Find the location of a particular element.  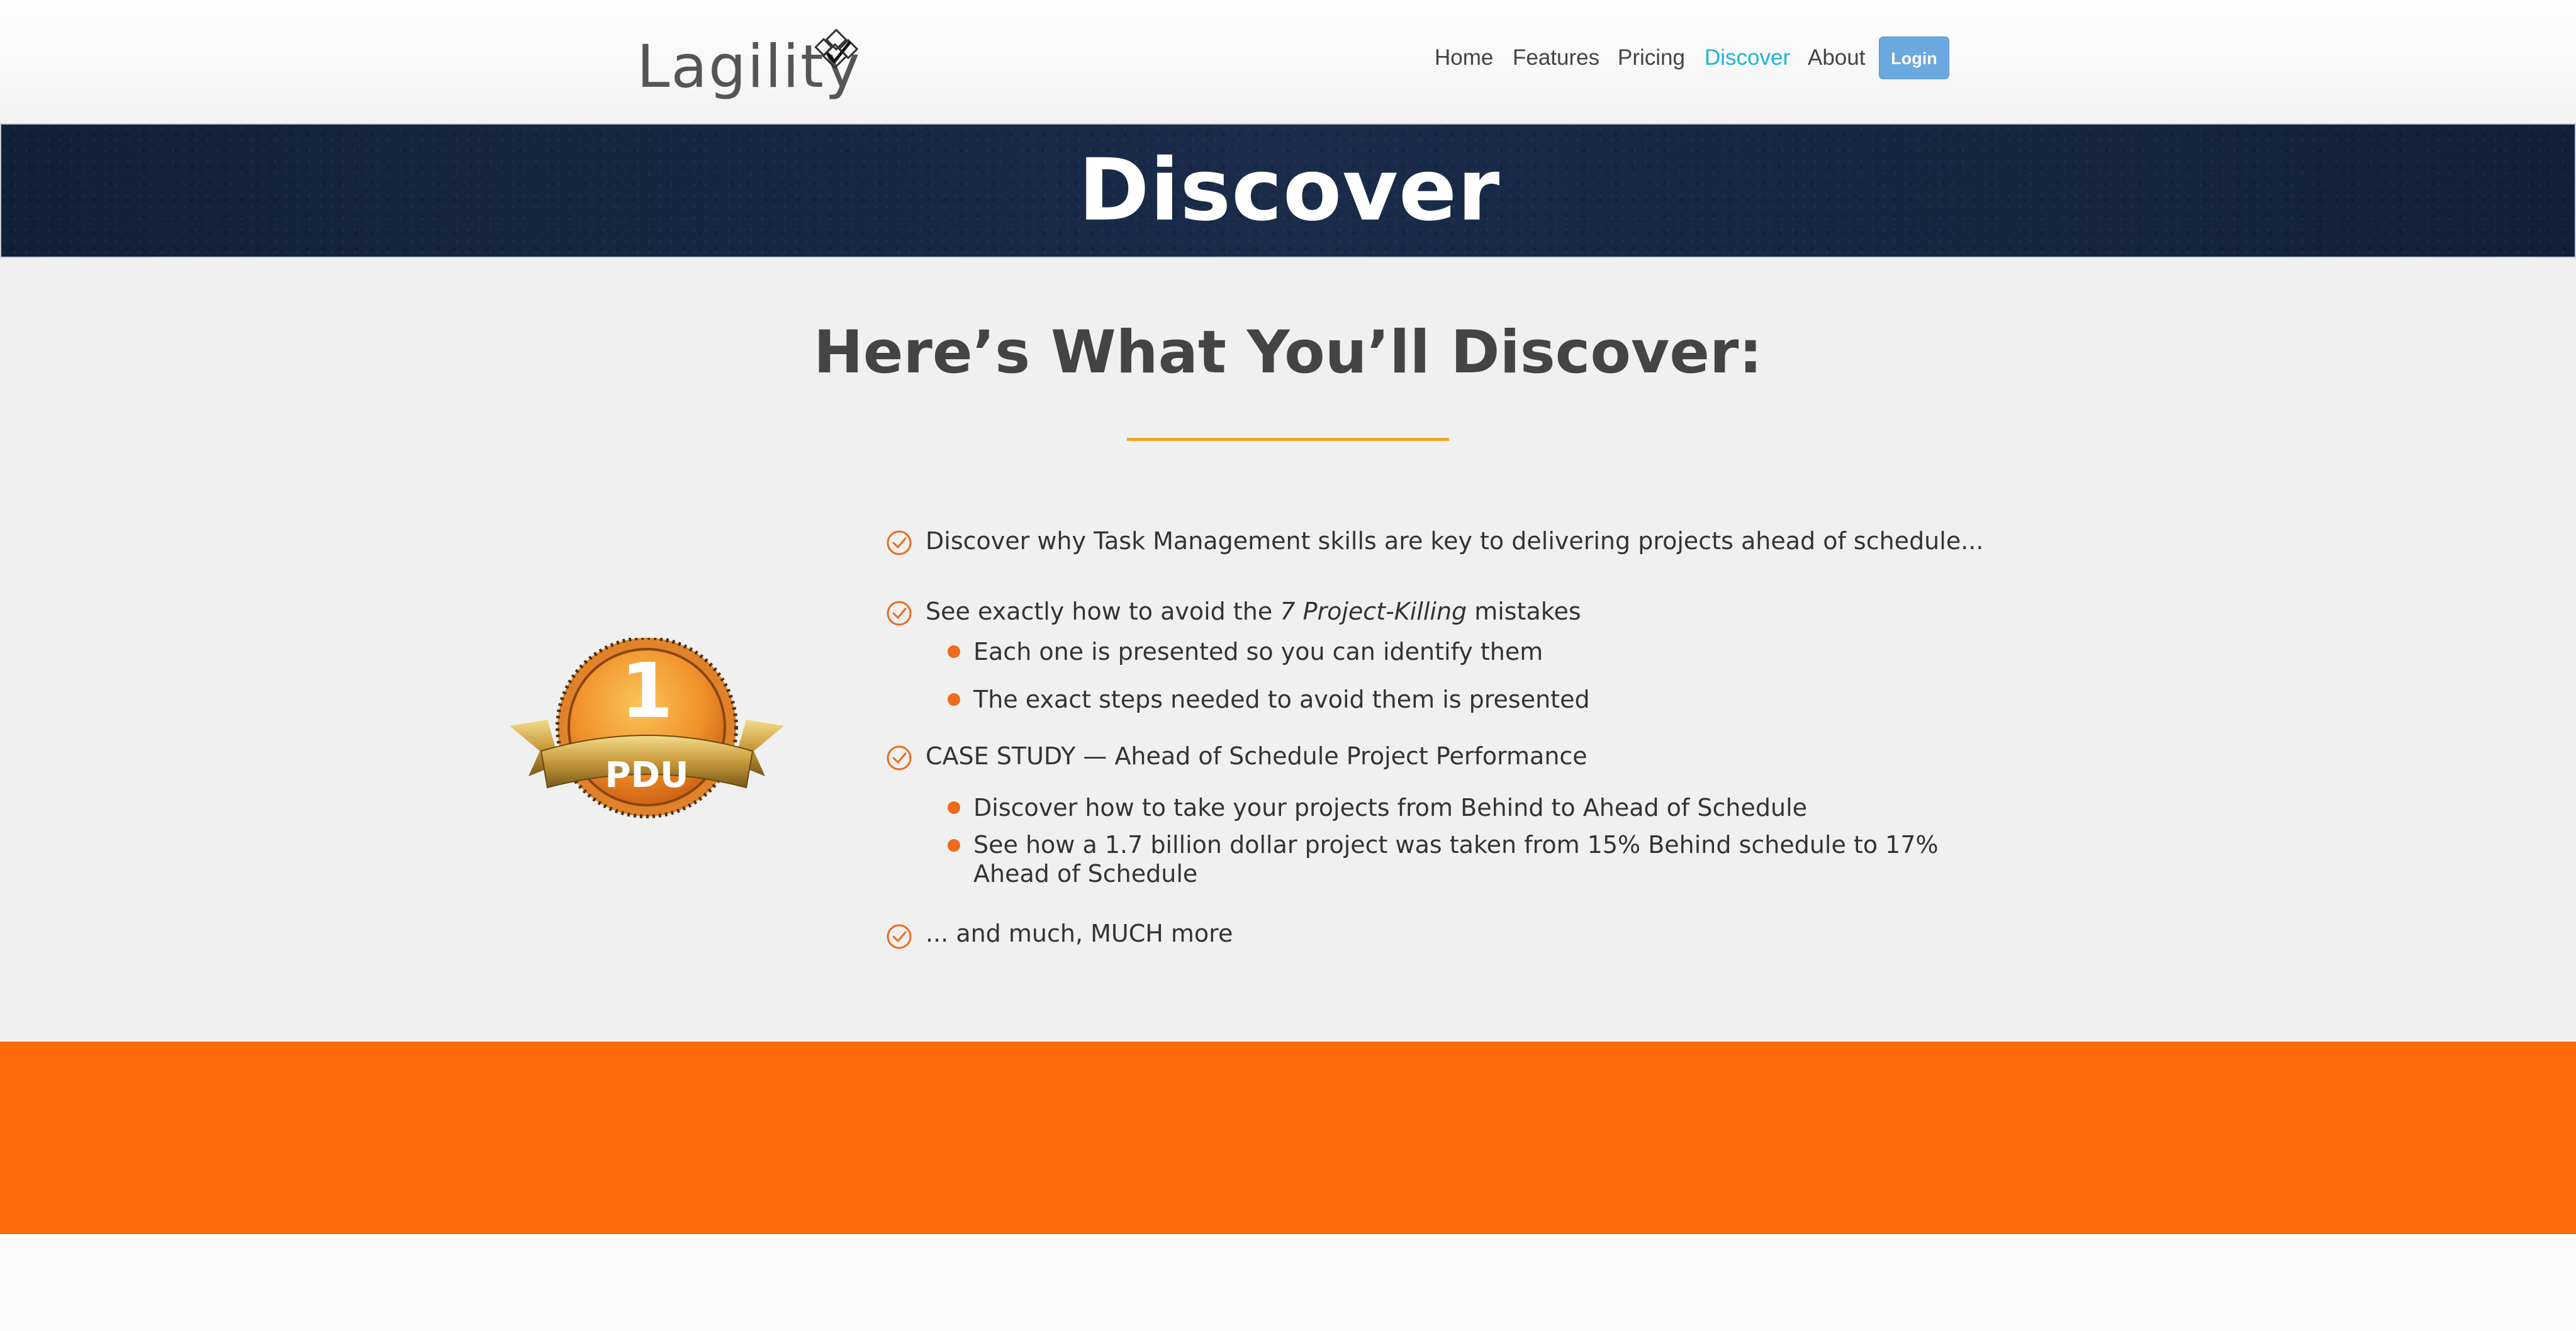

pdu-label: PDU is located at coordinates (647, 775).